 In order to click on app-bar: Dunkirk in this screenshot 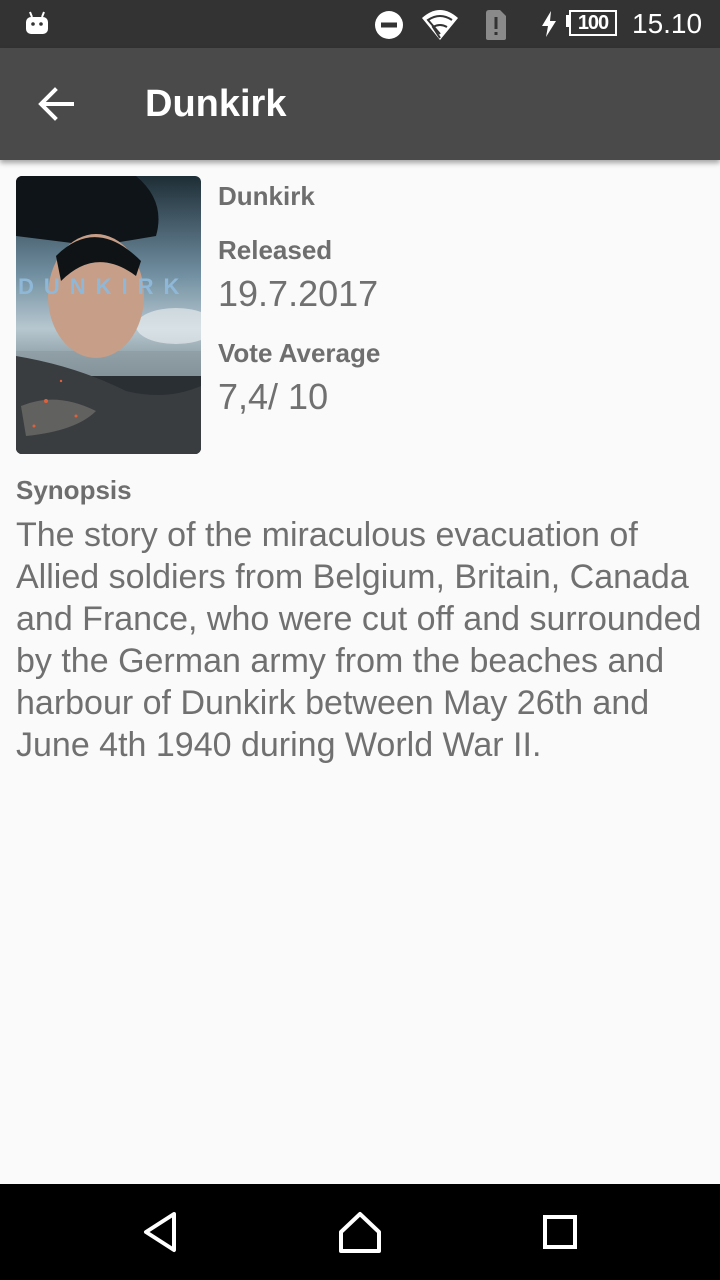, I will do `click(360, 104)`.